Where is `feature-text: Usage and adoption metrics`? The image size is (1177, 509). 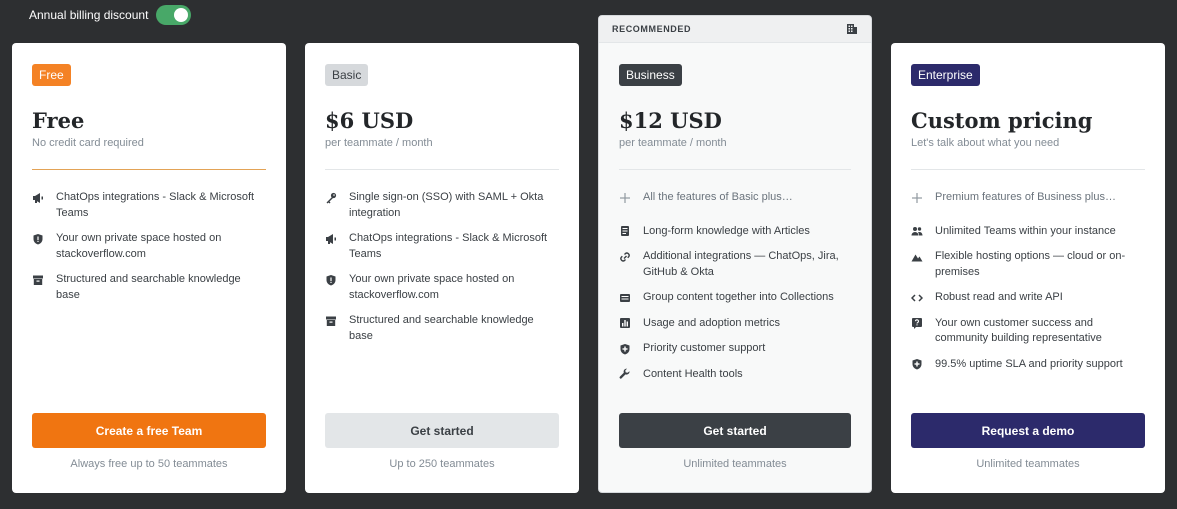
feature-text: Usage and adoption metrics is located at coordinates (711, 322).